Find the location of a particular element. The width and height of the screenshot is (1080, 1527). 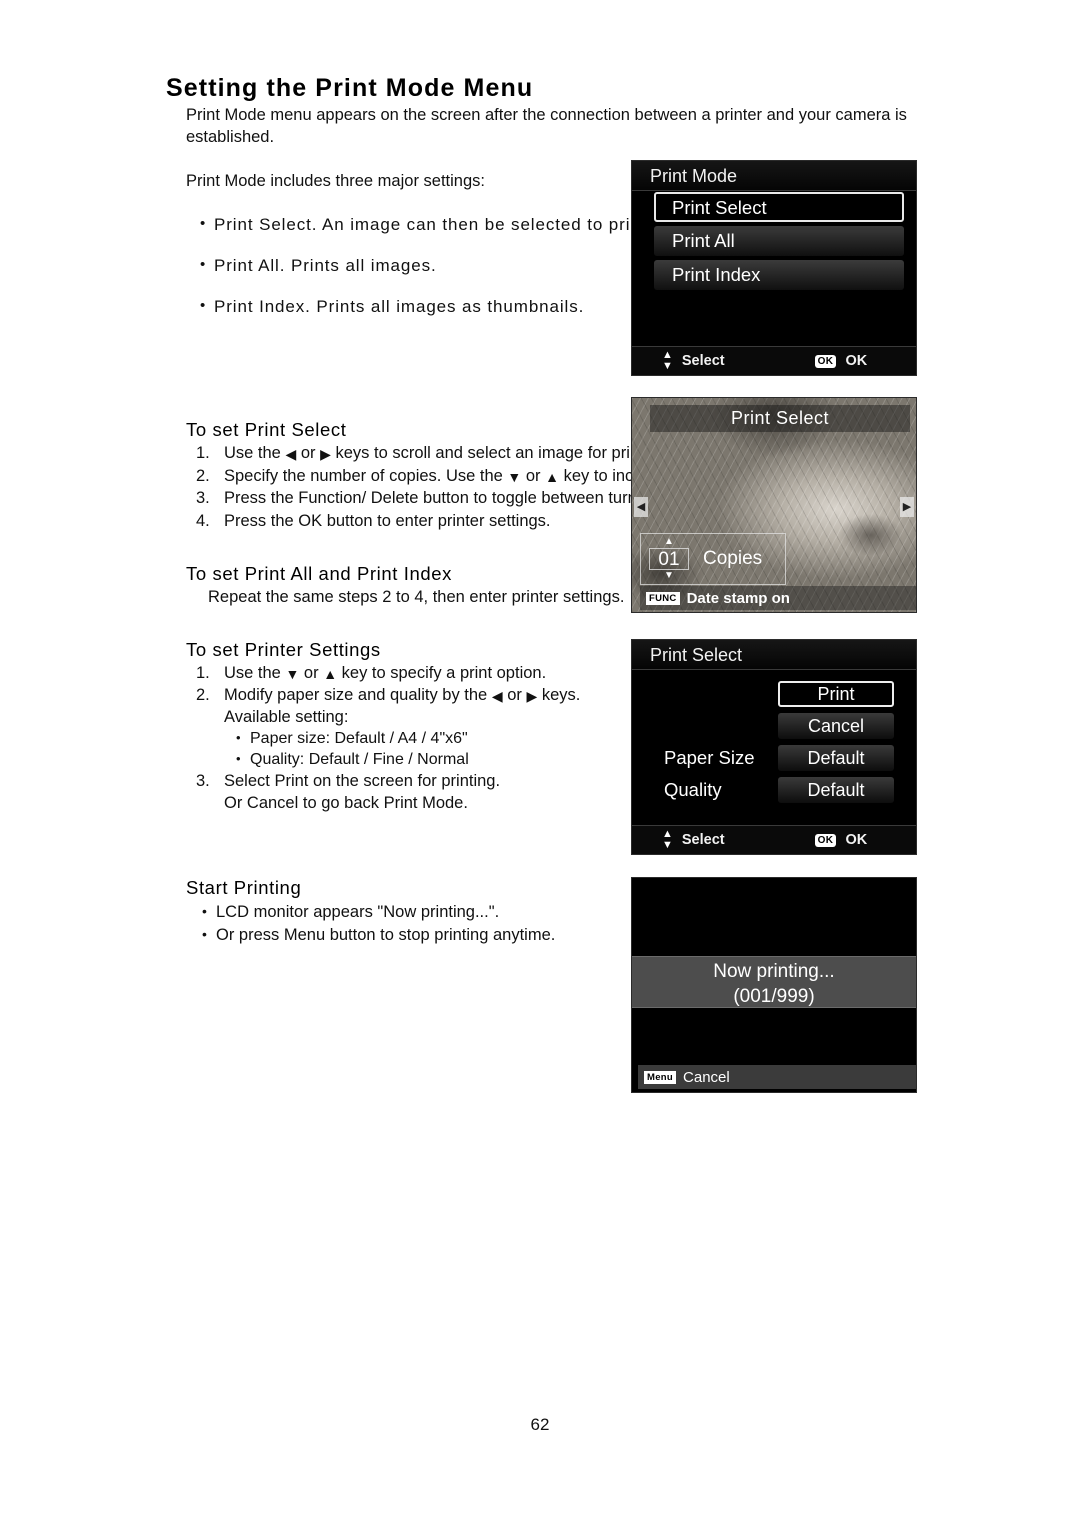

copies-stepper: ▲ 01 ▼ Copies is located at coordinates (713, 559).